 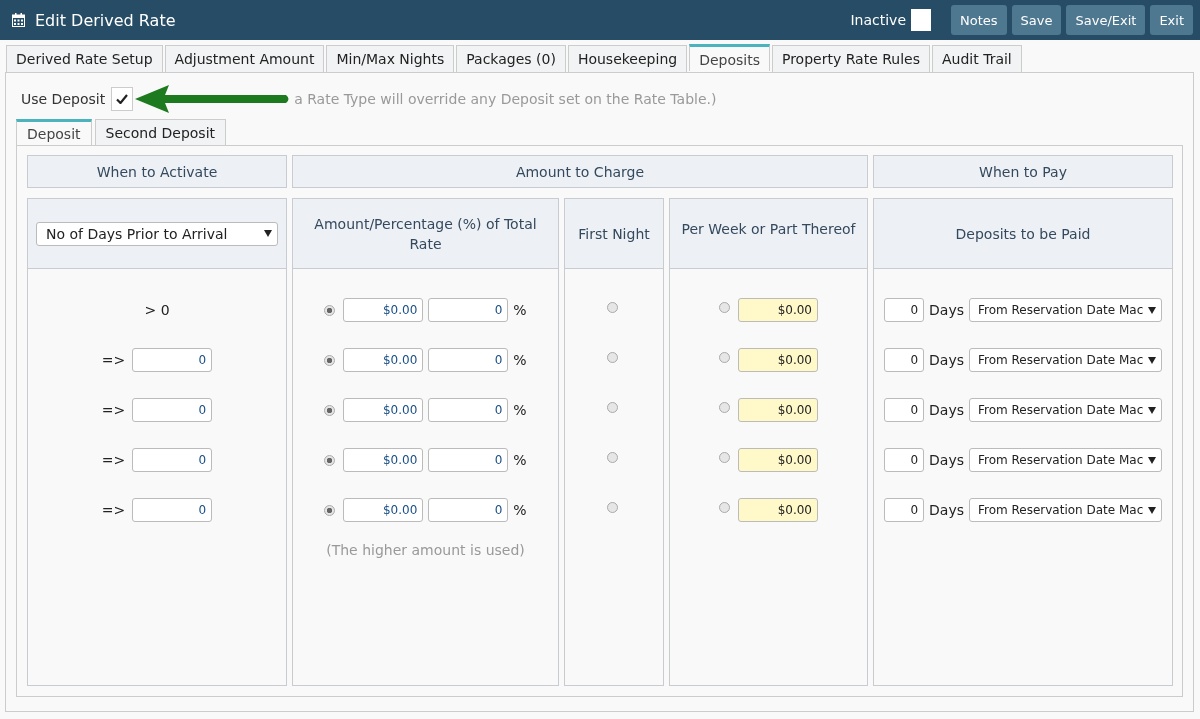 I want to click on tab: Deposits, so click(x=729, y=57).